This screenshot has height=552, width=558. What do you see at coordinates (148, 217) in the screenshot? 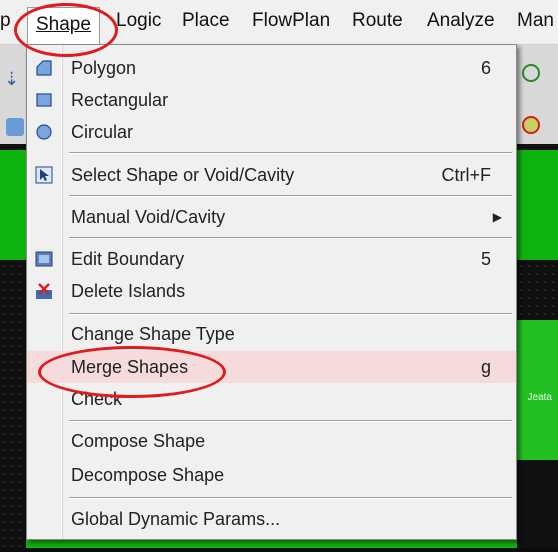
I see `manual-void-label: Manual Void/Cavity` at bounding box center [148, 217].